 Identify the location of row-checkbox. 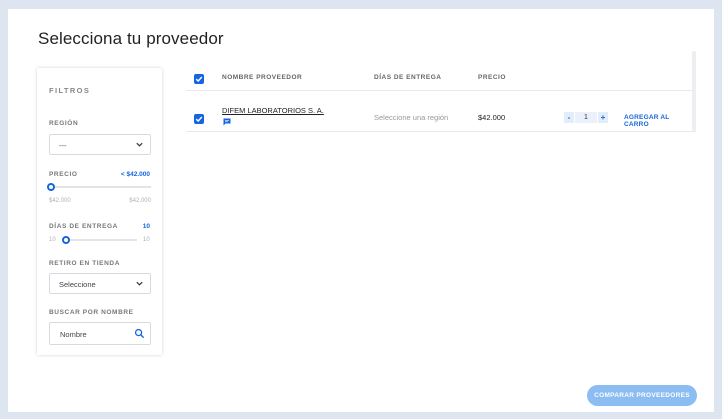
(199, 119).